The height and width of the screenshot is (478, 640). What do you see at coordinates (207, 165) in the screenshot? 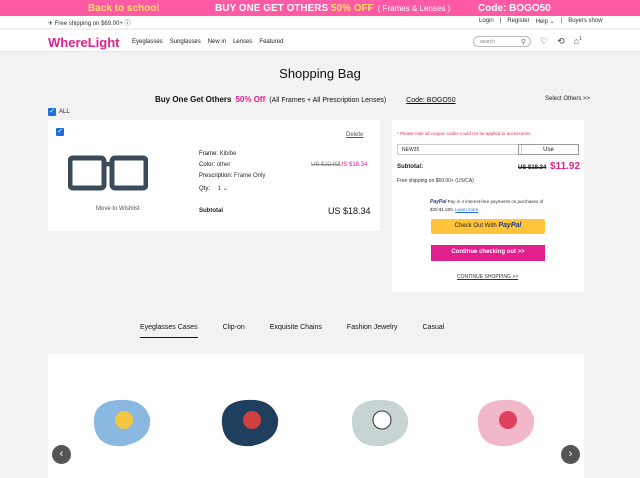
I see `color-label: Color:` at bounding box center [207, 165].